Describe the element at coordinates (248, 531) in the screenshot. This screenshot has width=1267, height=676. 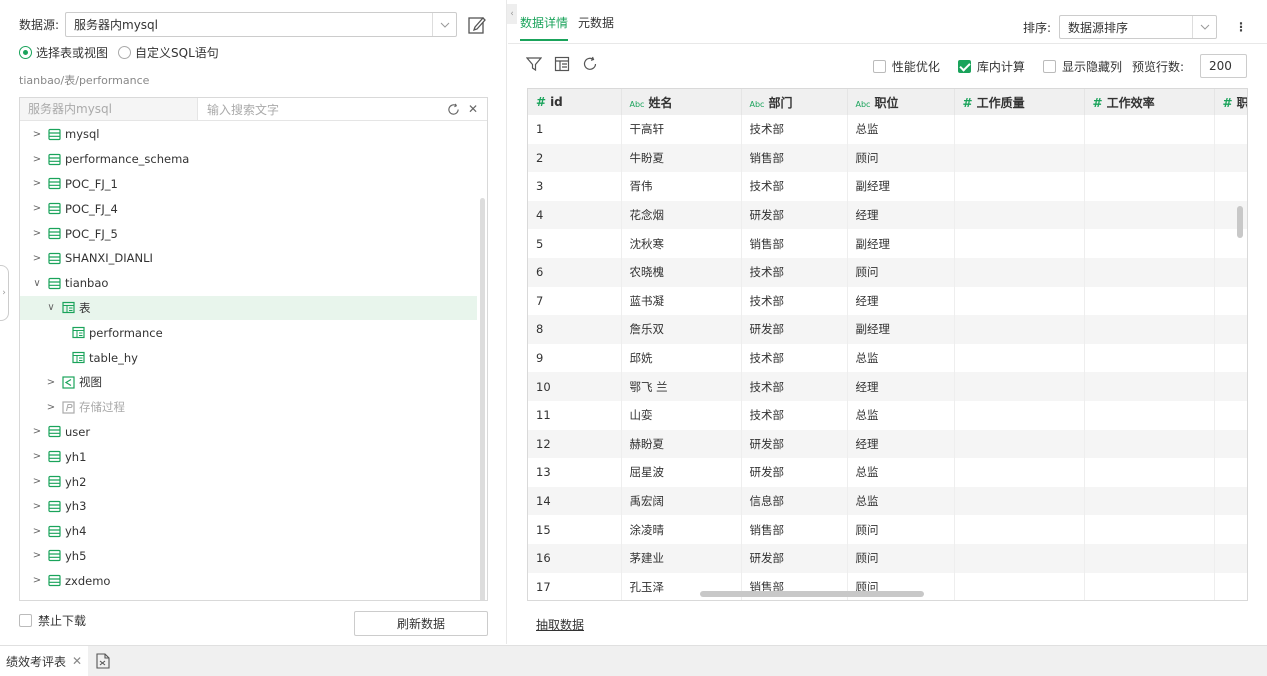
I see `tree-item: > yh4` at that location.